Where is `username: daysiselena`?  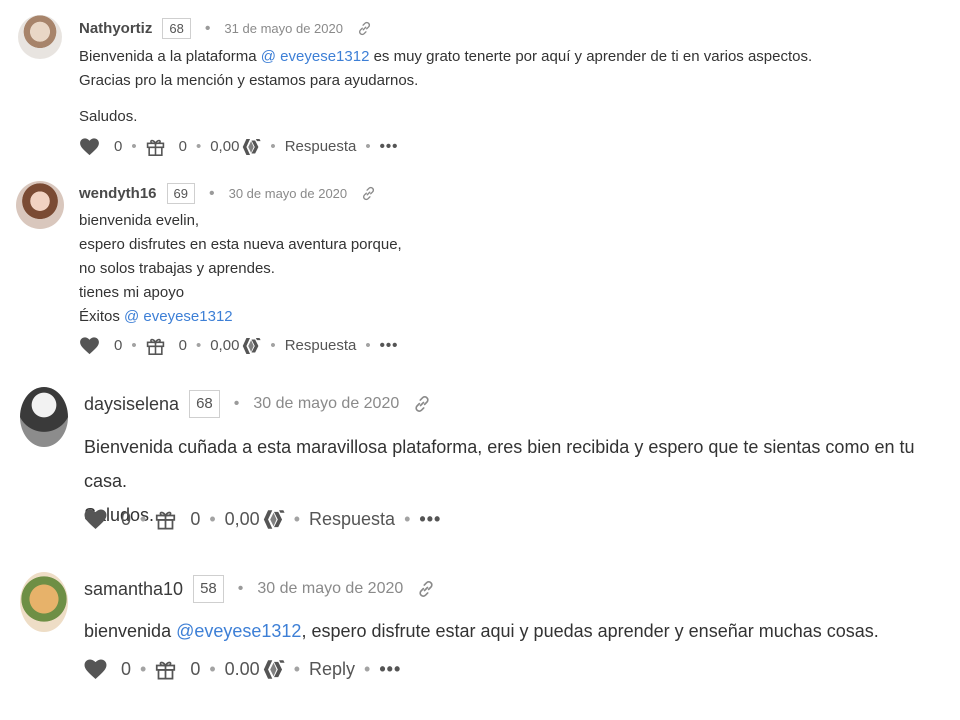
username: daysiselena is located at coordinates (131, 404).